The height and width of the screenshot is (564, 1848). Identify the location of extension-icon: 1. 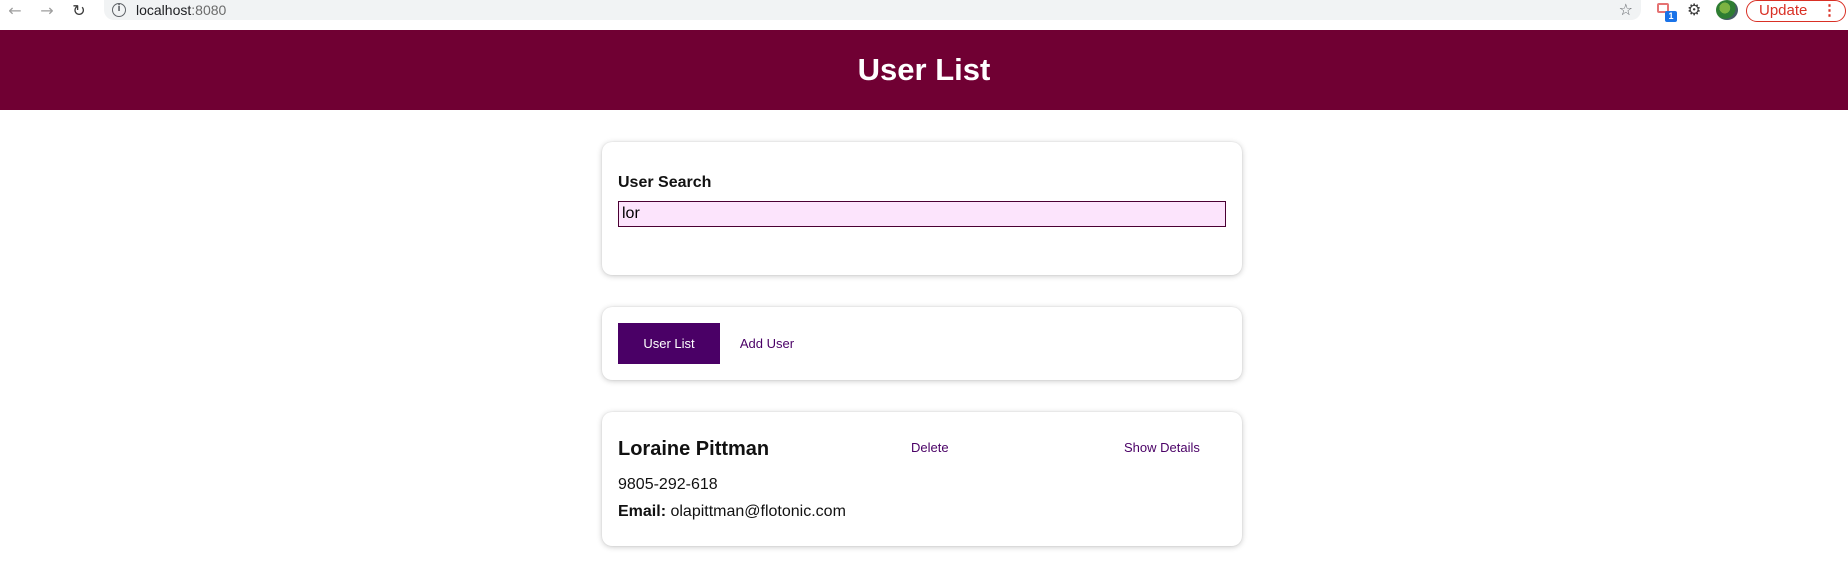
(1665, 12).